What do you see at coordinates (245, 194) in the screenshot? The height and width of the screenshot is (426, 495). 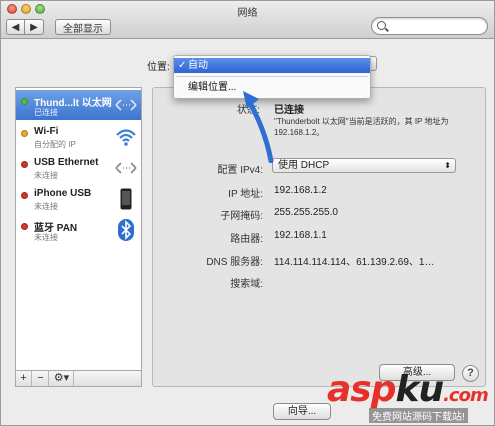 I see `ip-address-label: IP 地址:` at bounding box center [245, 194].